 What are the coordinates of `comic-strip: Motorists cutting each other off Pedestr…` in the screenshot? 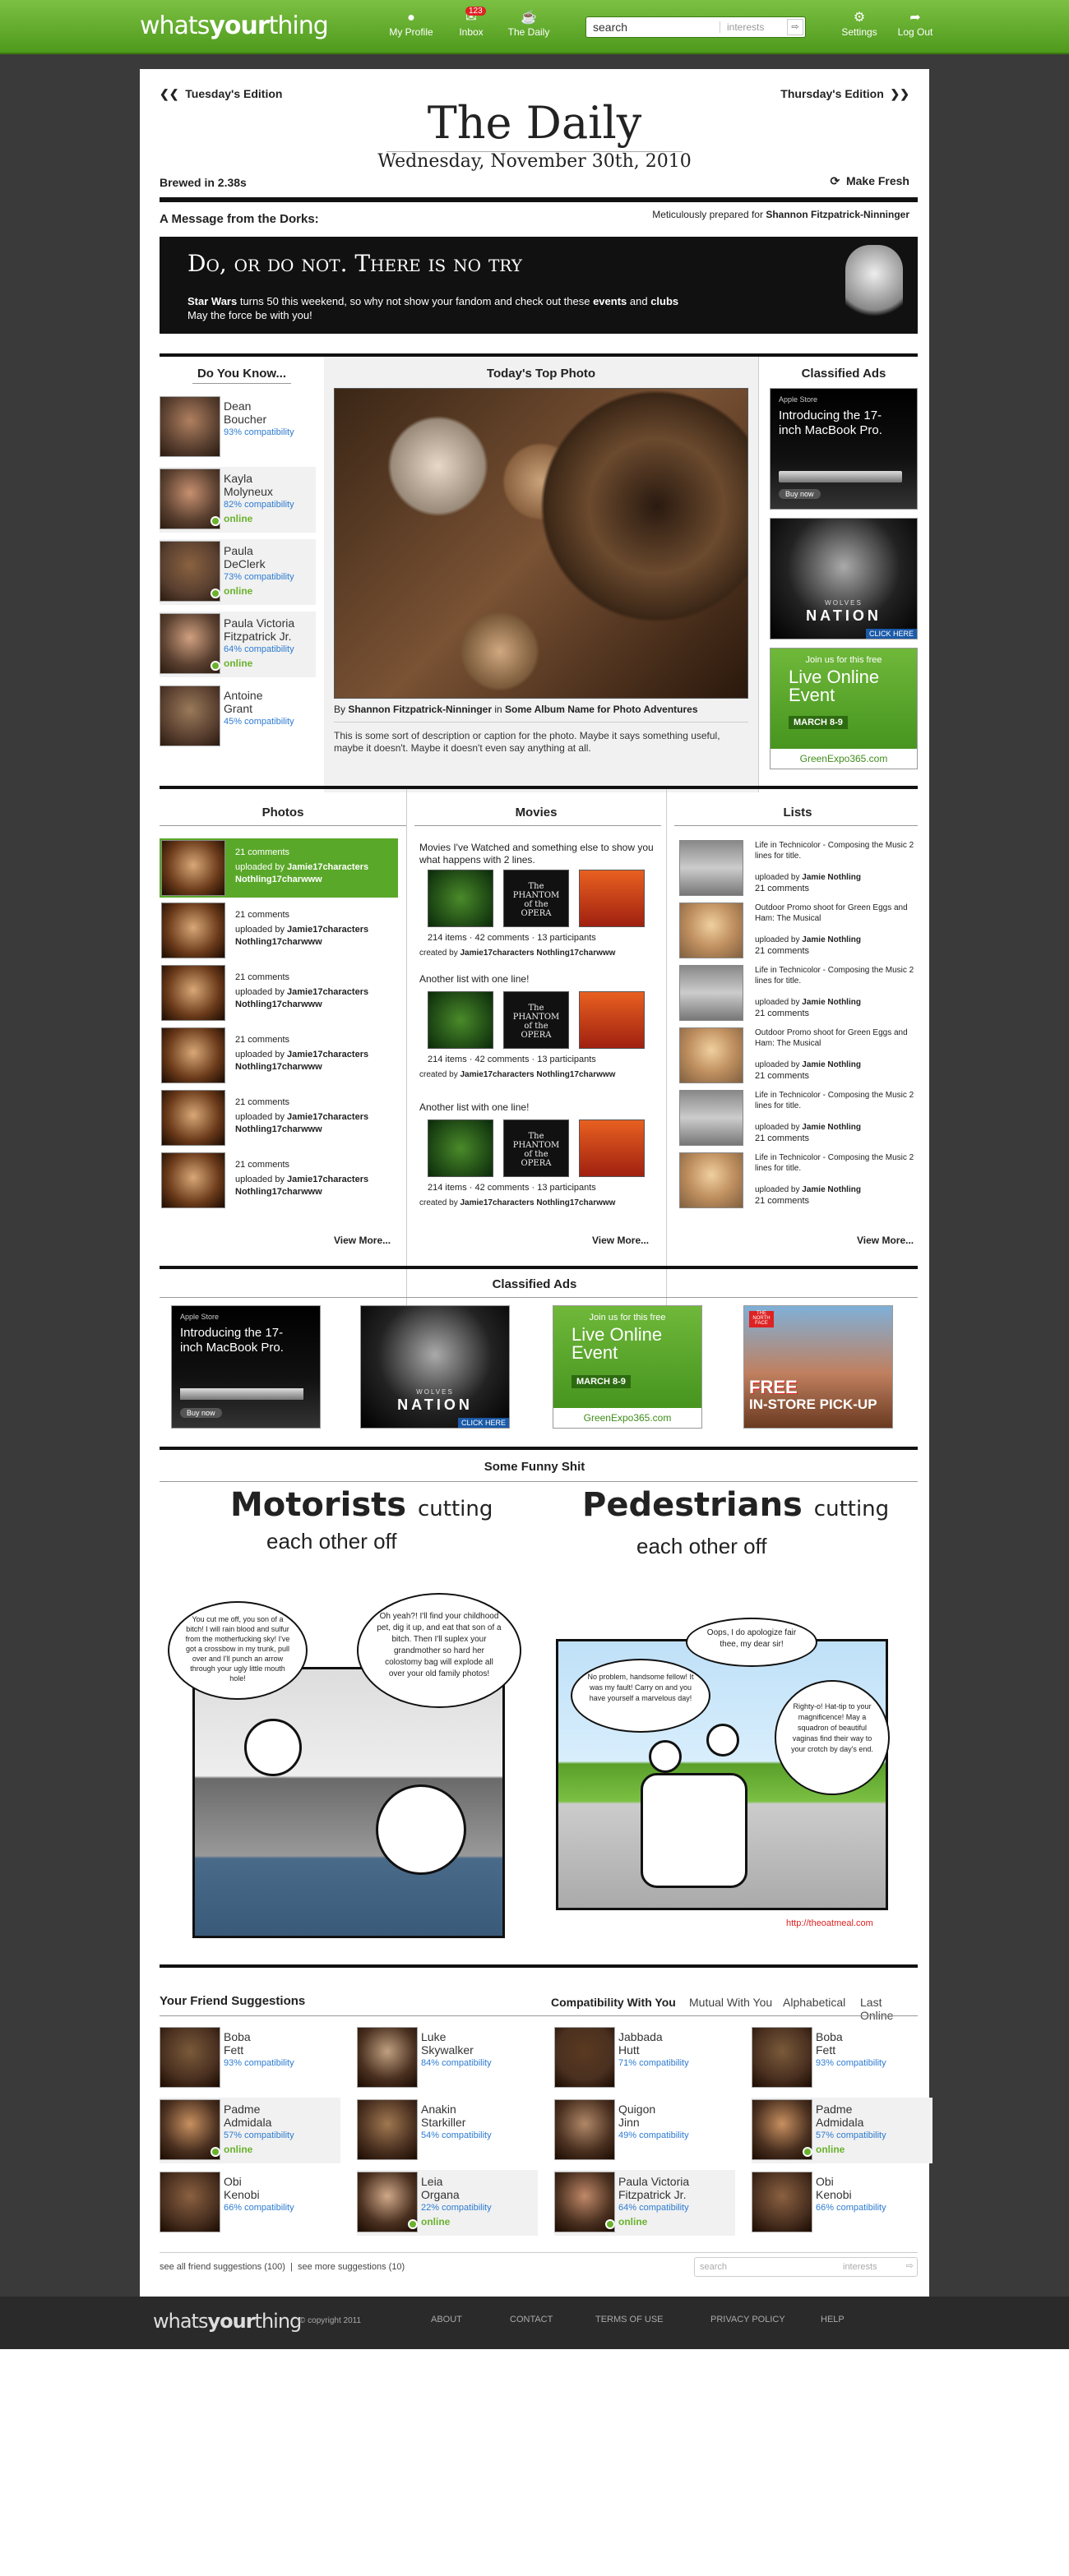 It's located at (539, 1716).